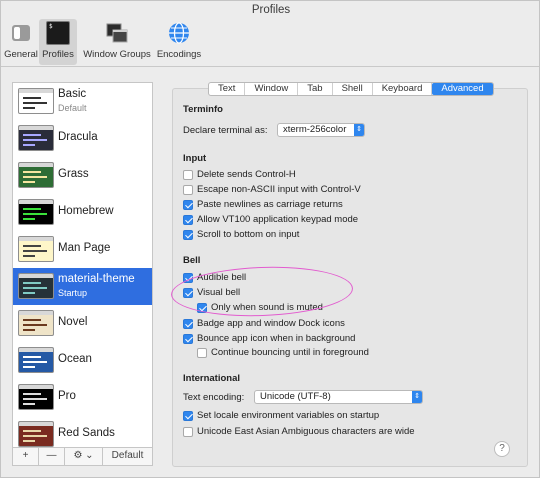 The image size is (540, 485). I want to click on window-title: Profiles, so click(271, 10).